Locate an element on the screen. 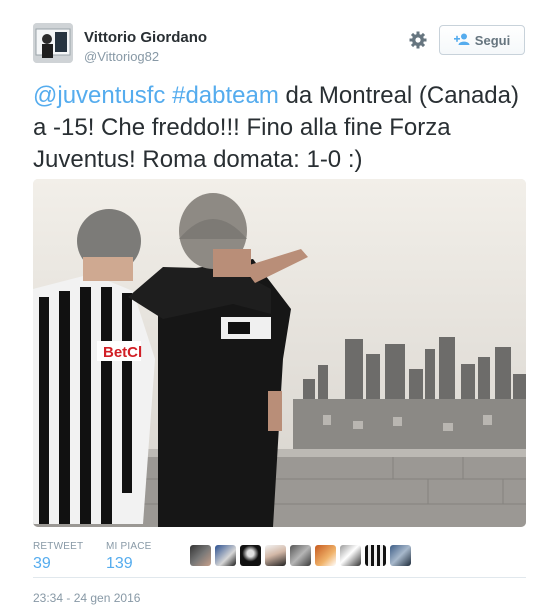 This screenshot has width=559, height=608. retweet-label: RETWEET is located at coordinates (58, 546).